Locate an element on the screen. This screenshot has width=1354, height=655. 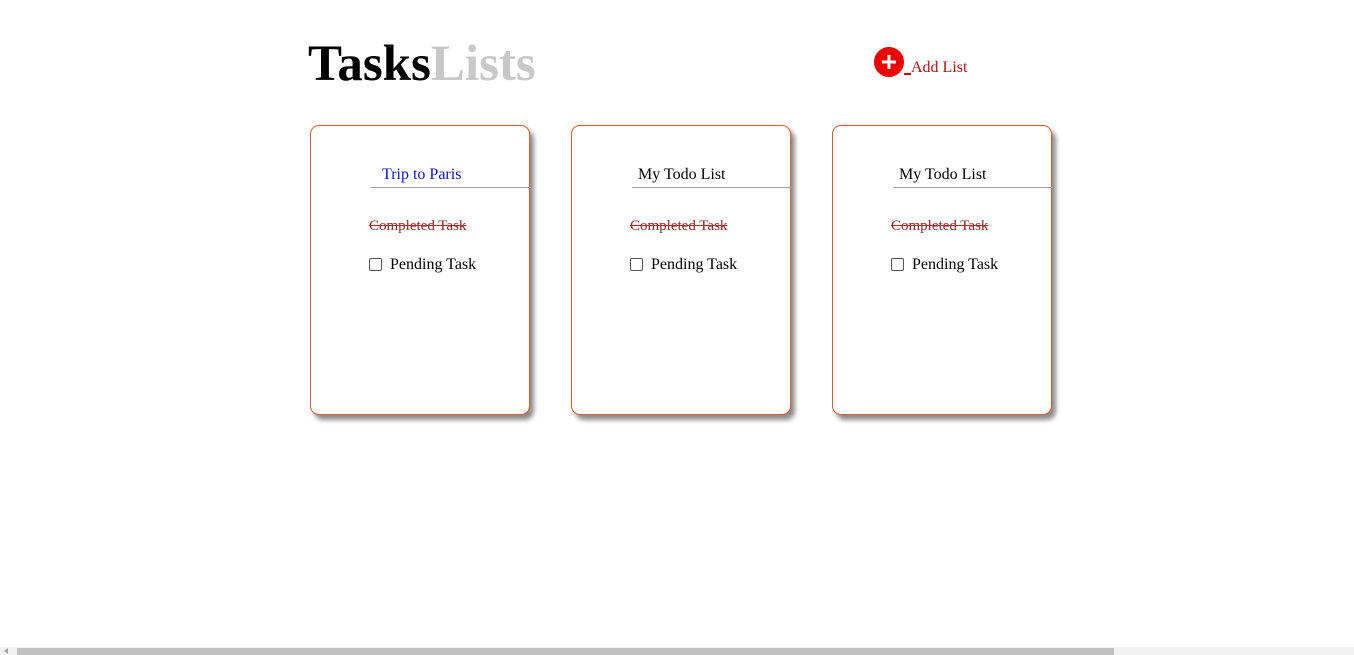
scrollbar-thumb is located at coordinates (565, 651).